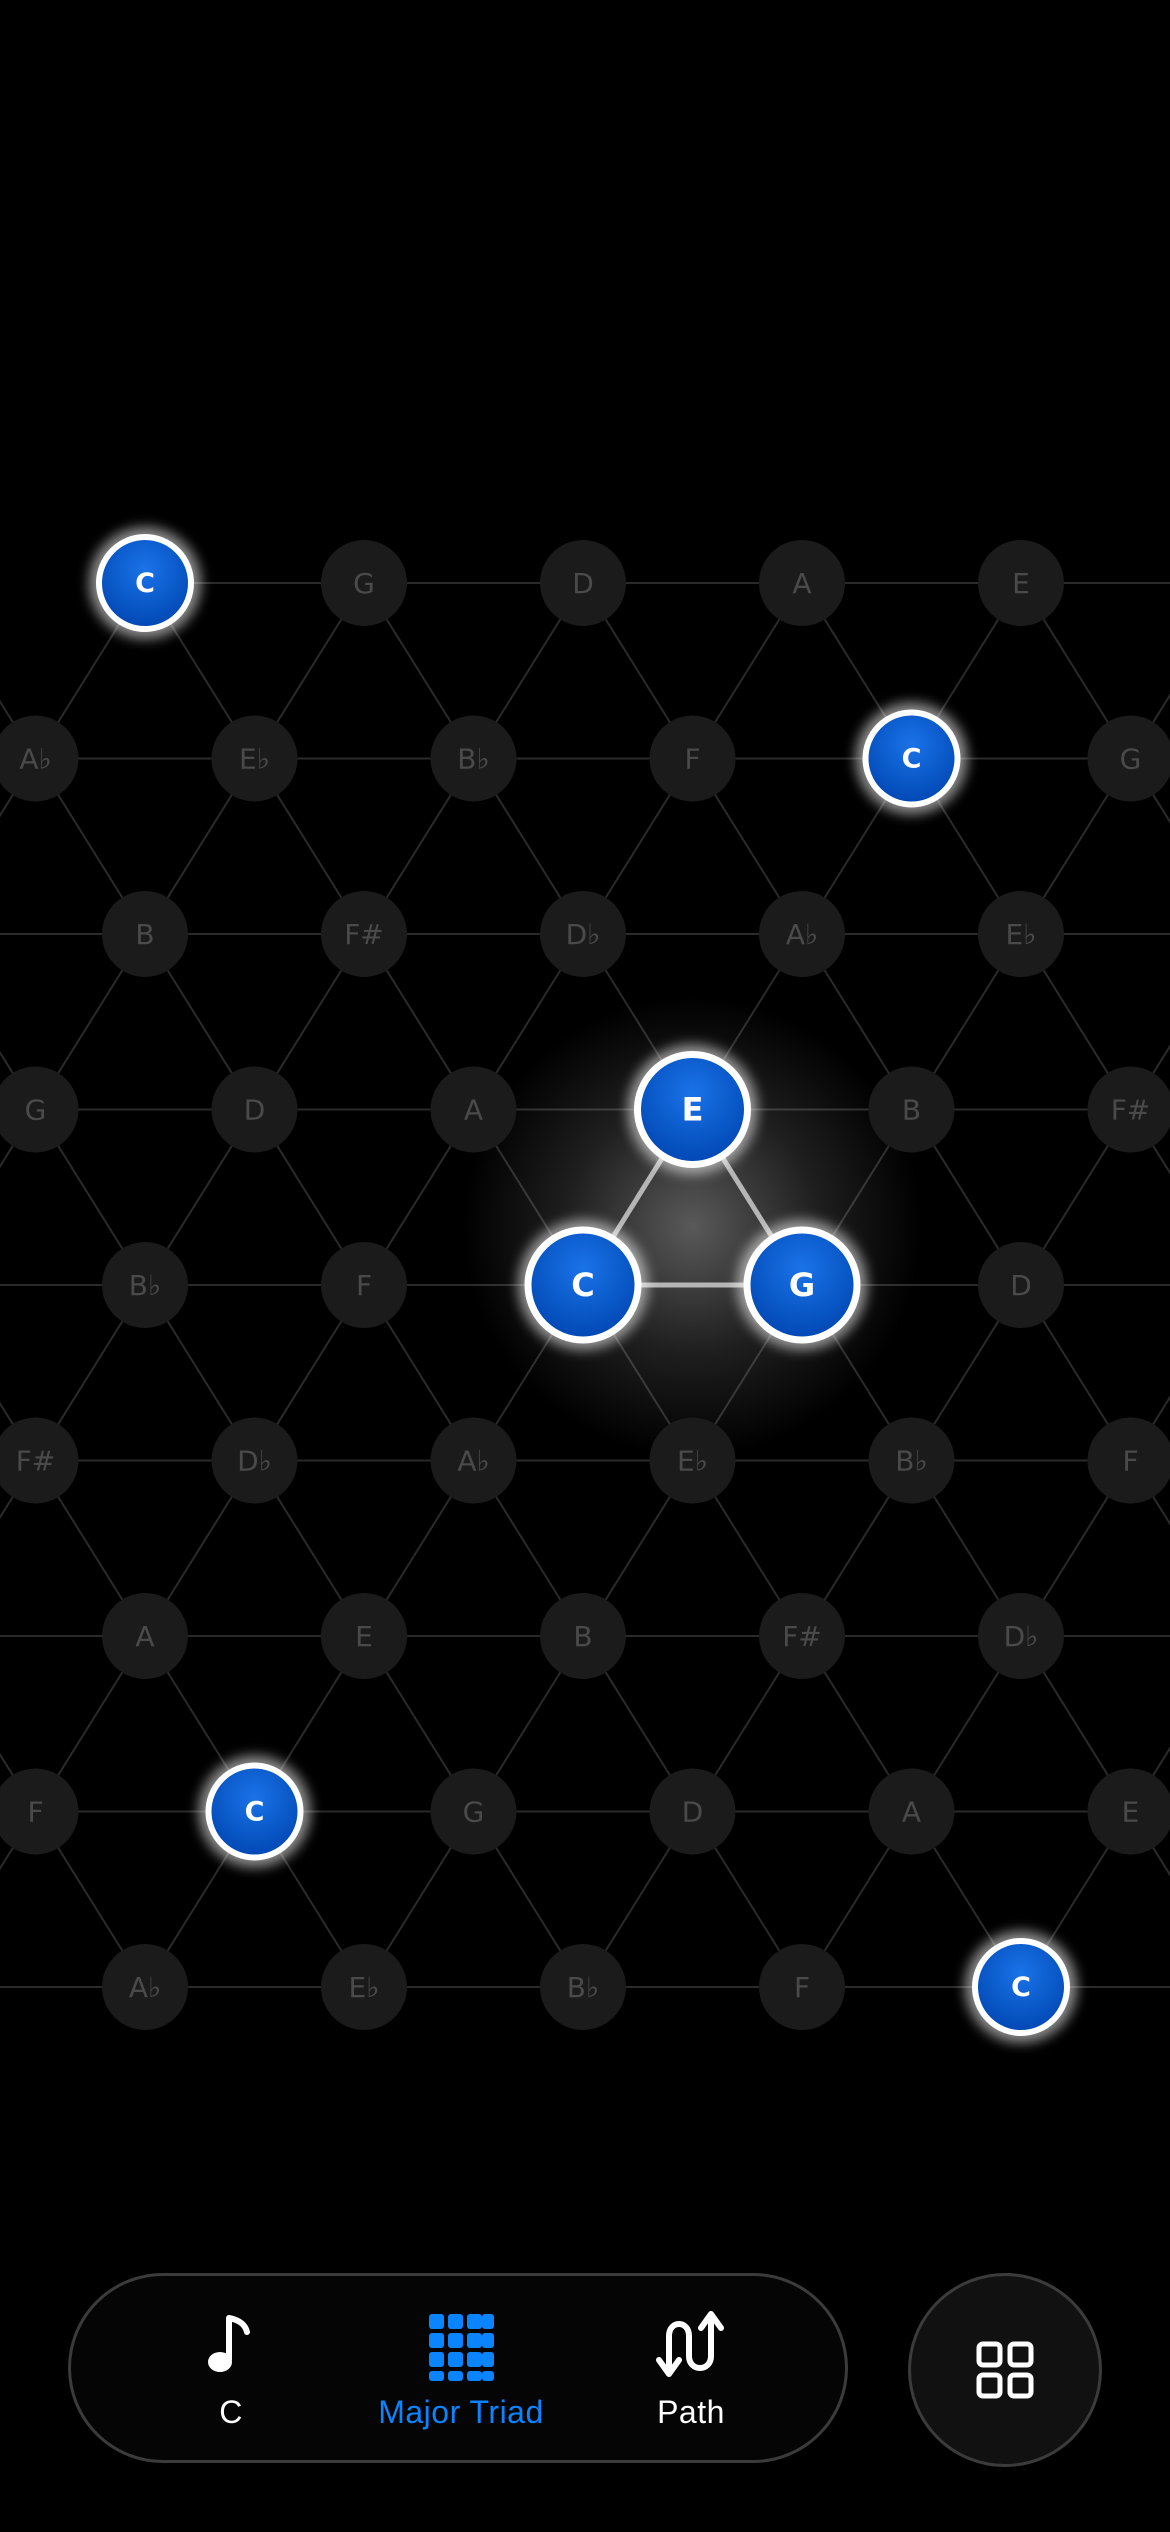 This screenshot has height=2532, width=1170. I want to click on music-note-icon, so click(229, 2343).